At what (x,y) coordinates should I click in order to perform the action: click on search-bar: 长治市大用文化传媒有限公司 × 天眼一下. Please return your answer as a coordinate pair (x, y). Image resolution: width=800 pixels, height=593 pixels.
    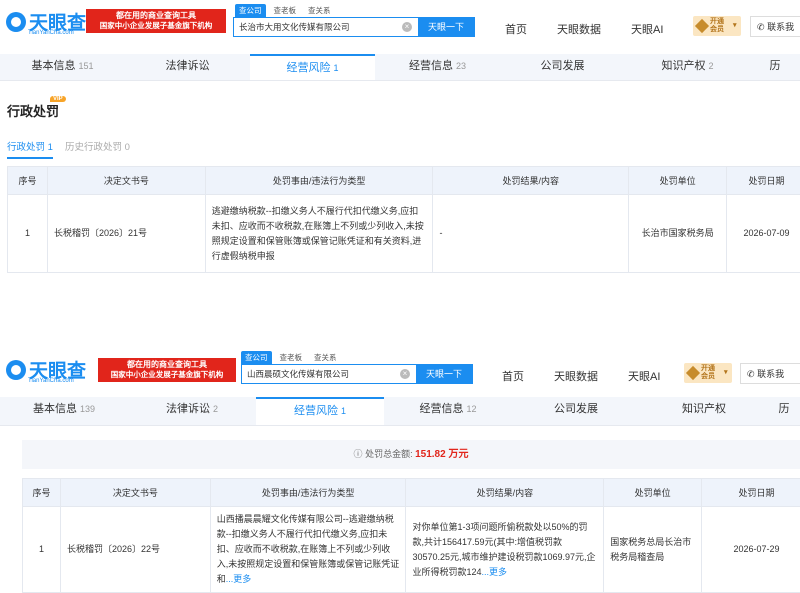
    Looking at the image, I should click on (354, 27).